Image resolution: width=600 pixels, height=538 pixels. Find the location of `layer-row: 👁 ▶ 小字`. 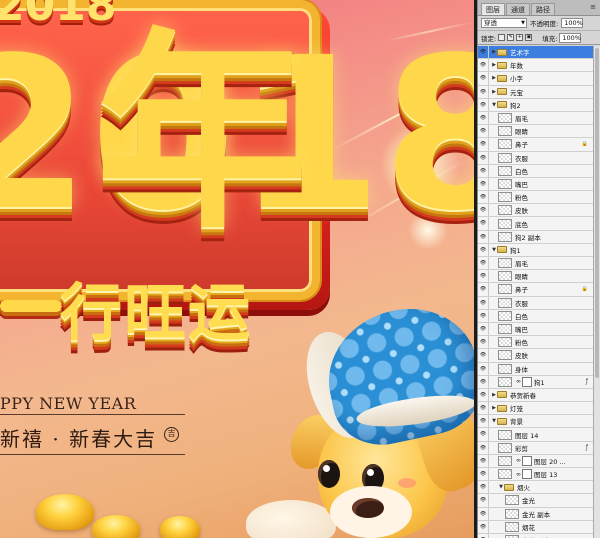

layer-row: 👁 ▶ 小字 is located at coordinates (536, 79).